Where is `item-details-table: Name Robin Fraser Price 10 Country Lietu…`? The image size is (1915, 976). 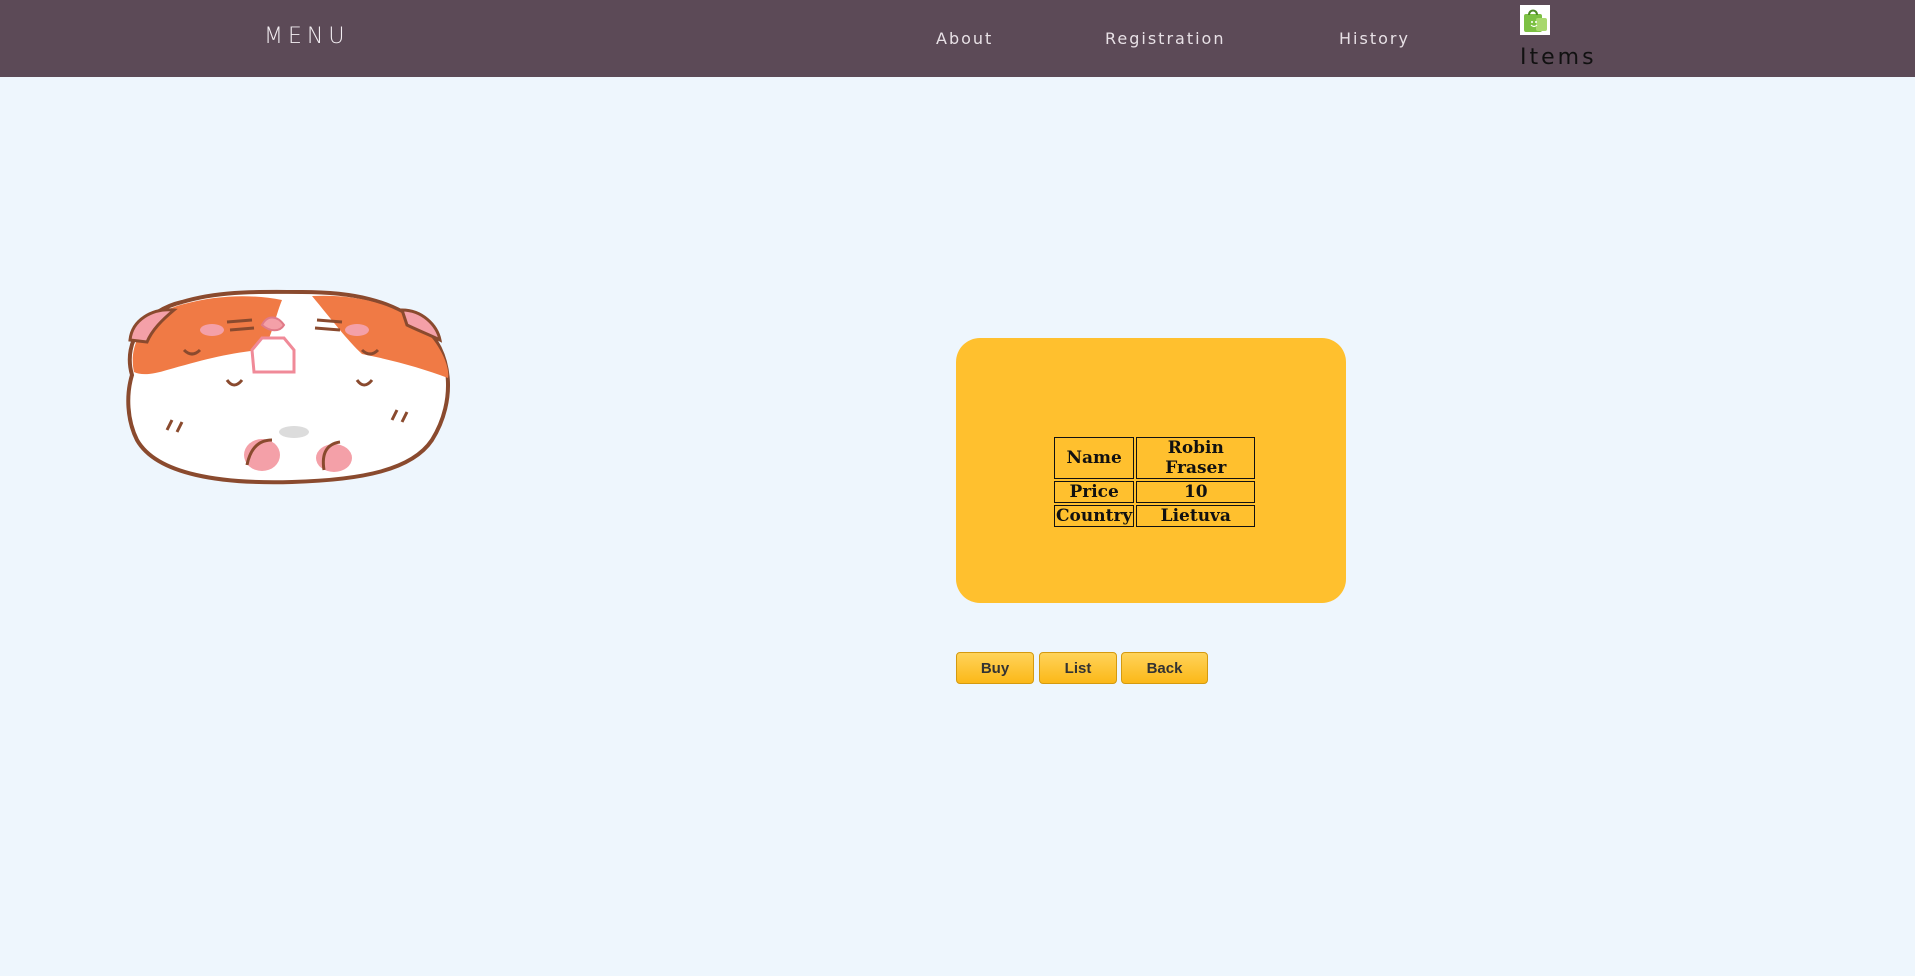 item-details-table: Name Robin Fraser Price 10 Country Lietu… is located at coordinates (1154, 482).